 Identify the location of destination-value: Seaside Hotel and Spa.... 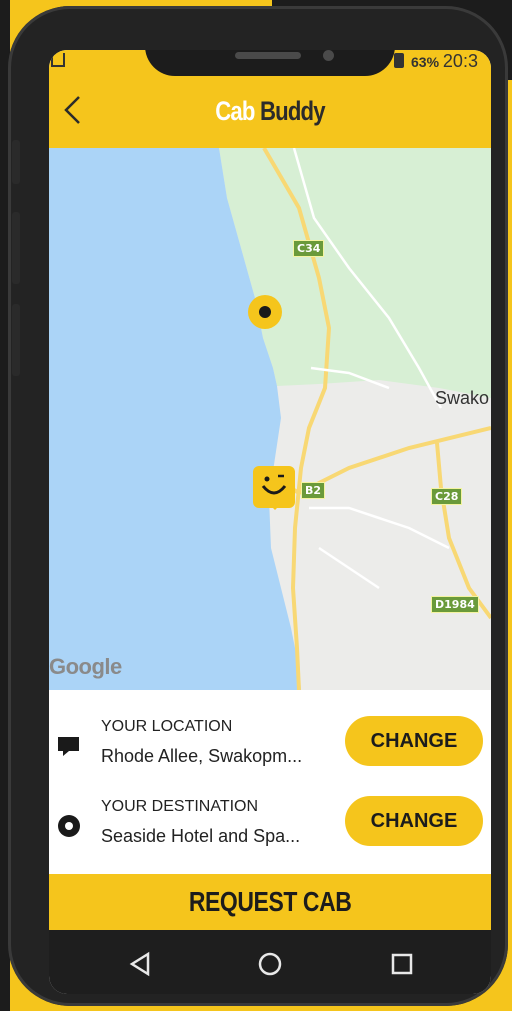
(201, 836).